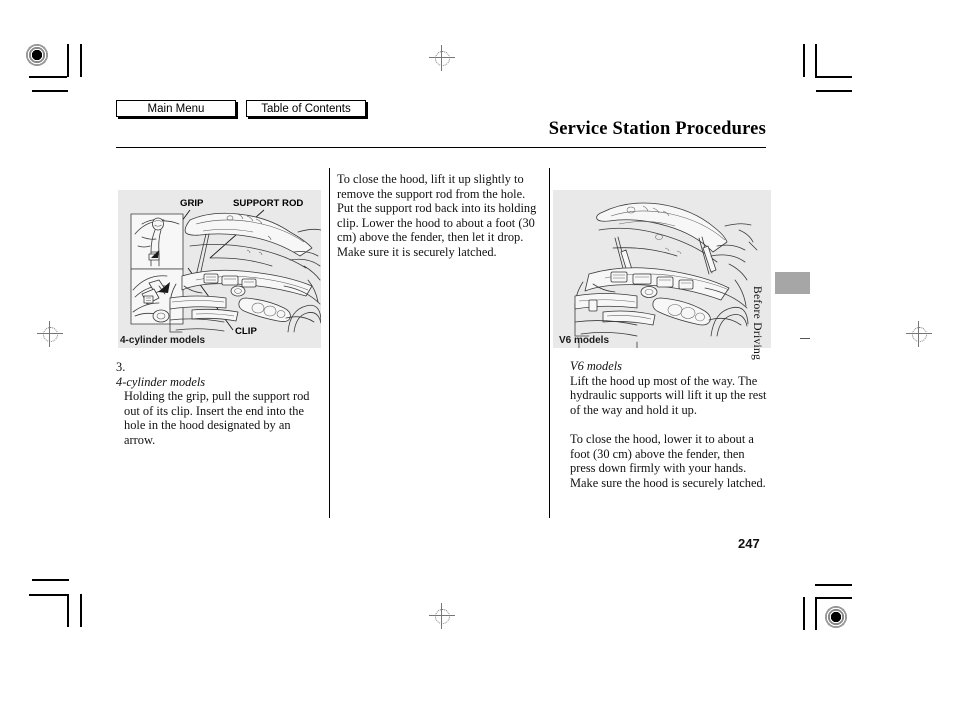 The height and width of the screenshot is (712, 954). Describe the element at coordinates (804, 613) in the screenshot. I see `crop-mark-bottom-right-vertical` at that location.